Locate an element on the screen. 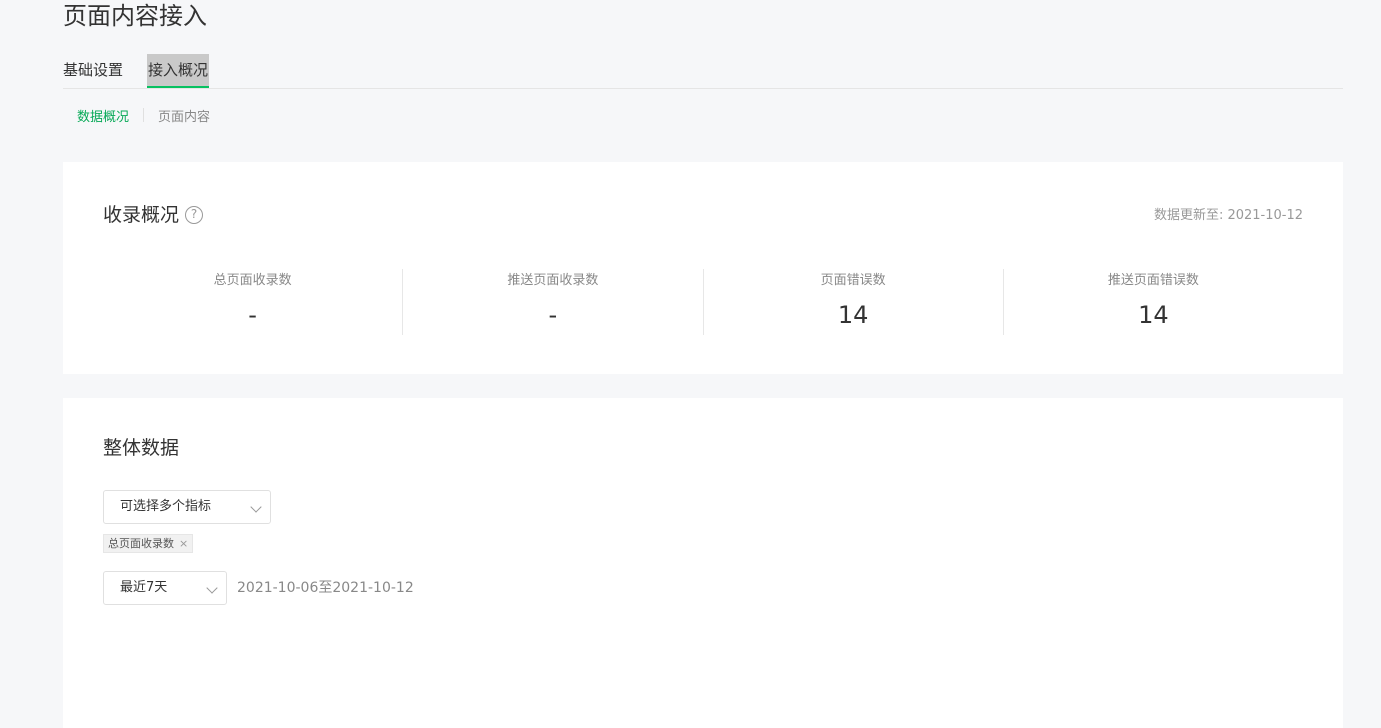  stats-row: 总页面收录数 - 推送页面收录数 - 页面错误数 14 推送页面错误数 14 is located at coordinates (703, 302).